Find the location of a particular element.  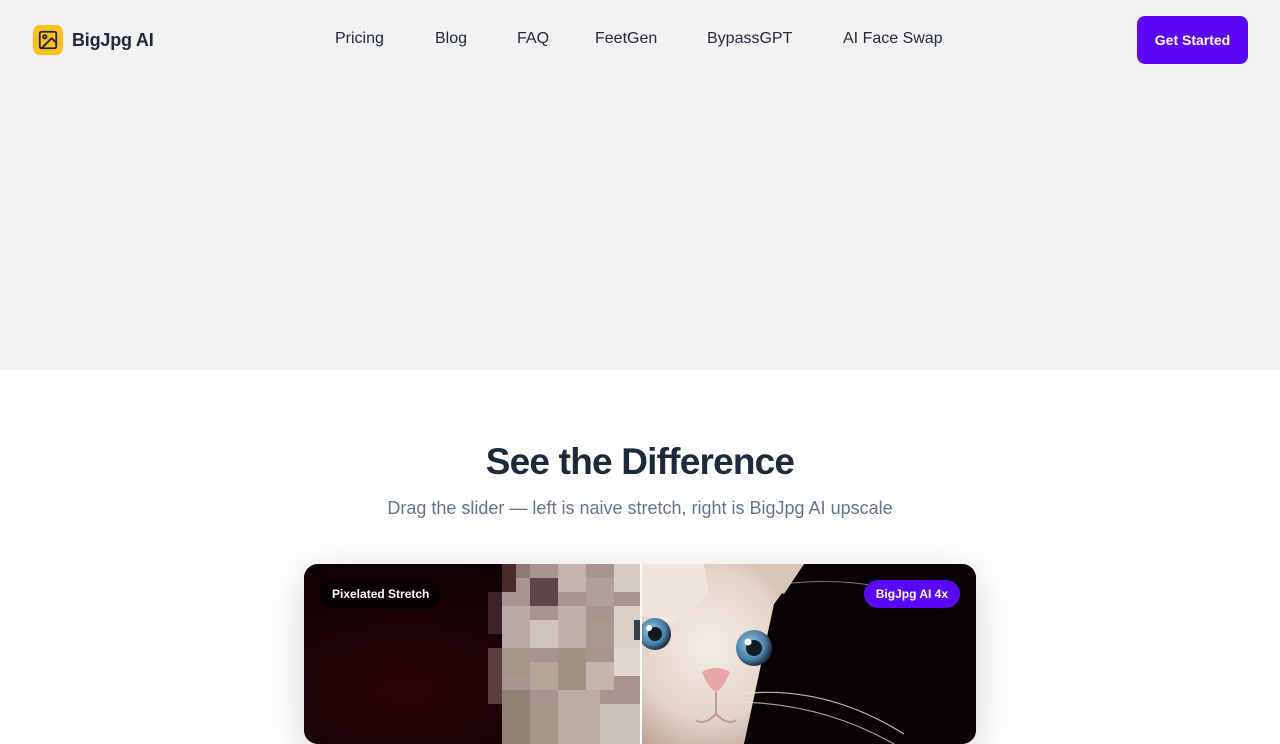

nav-link-ai-face-swap: AI Face Swap is located at coordinates (893, 39).